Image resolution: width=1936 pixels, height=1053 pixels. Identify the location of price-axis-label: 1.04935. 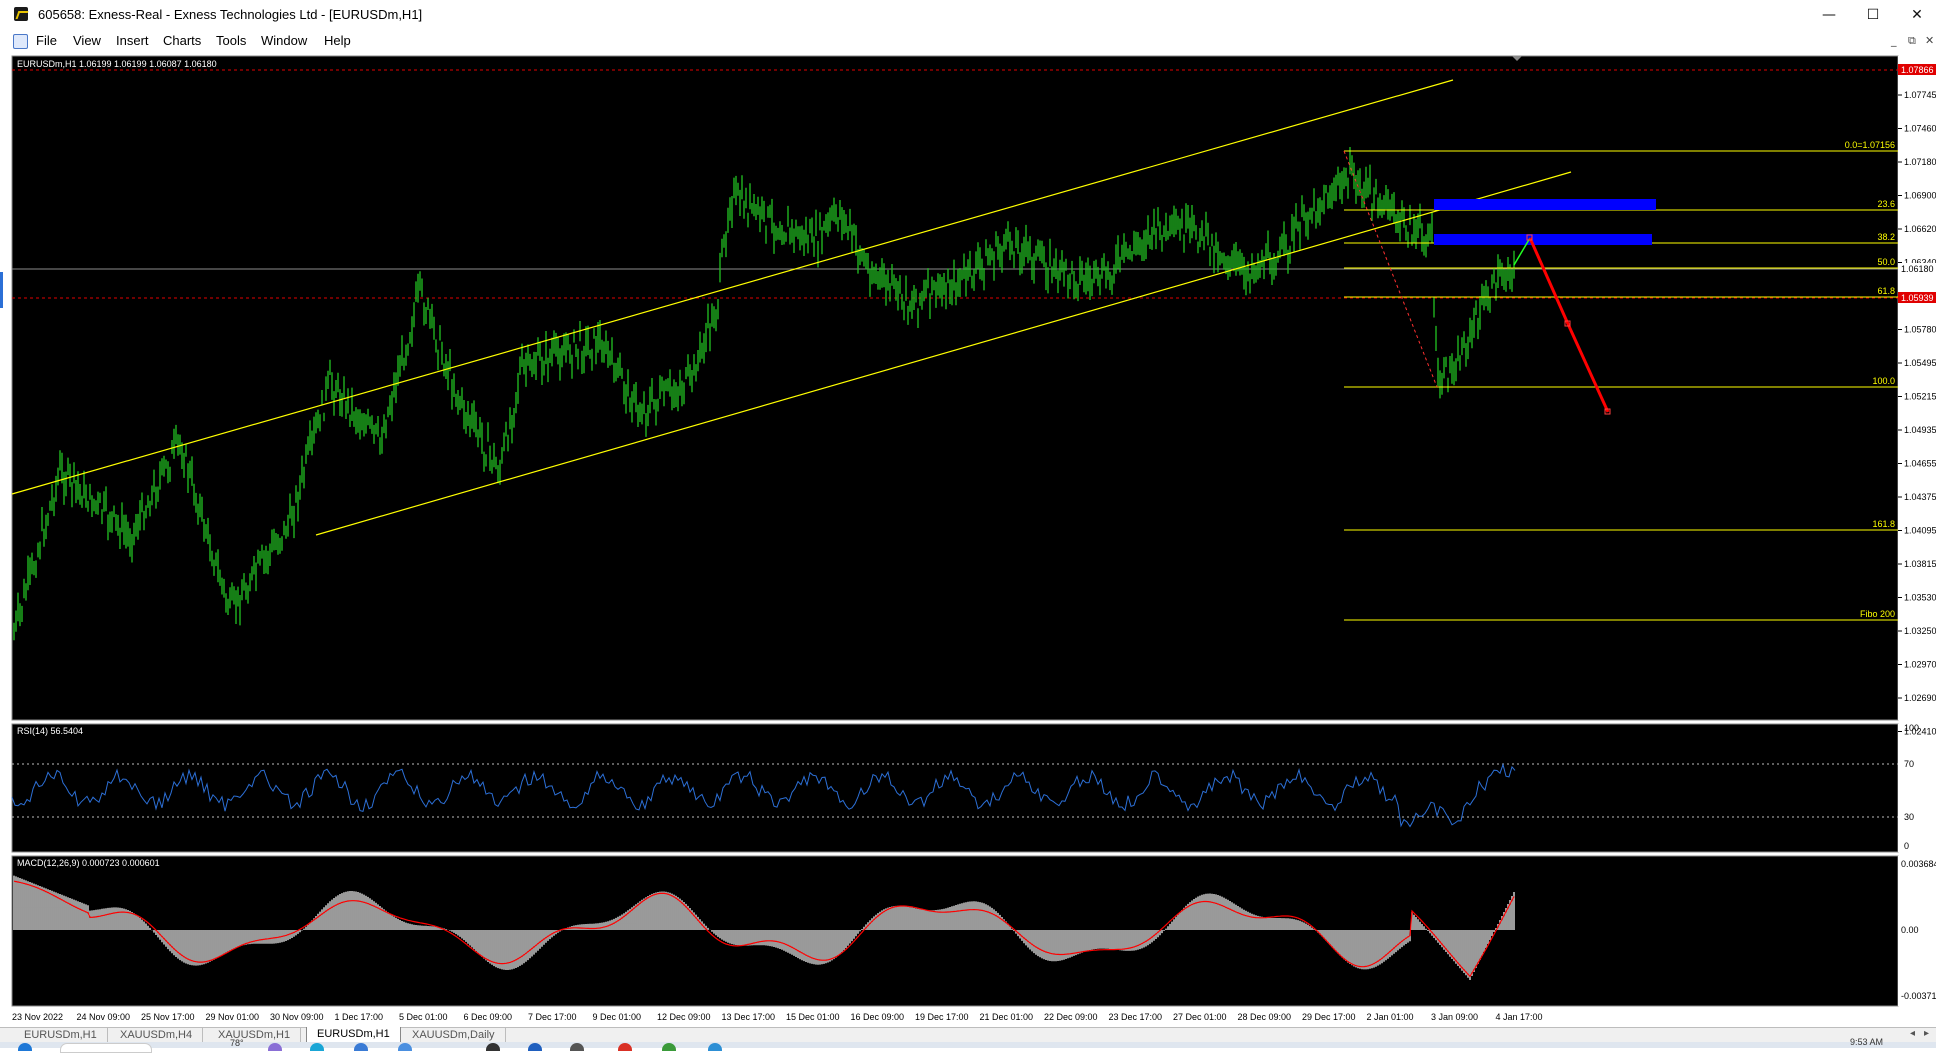
(1920, 430).